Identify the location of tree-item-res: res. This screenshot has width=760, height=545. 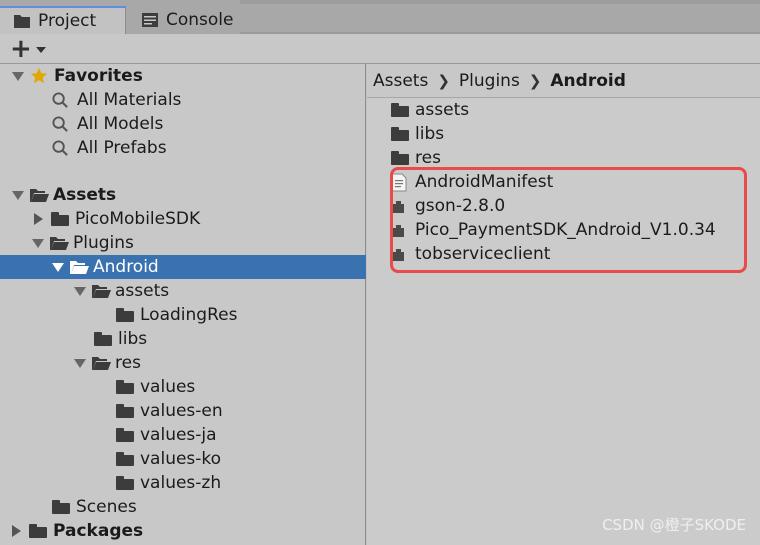
(183, 363).